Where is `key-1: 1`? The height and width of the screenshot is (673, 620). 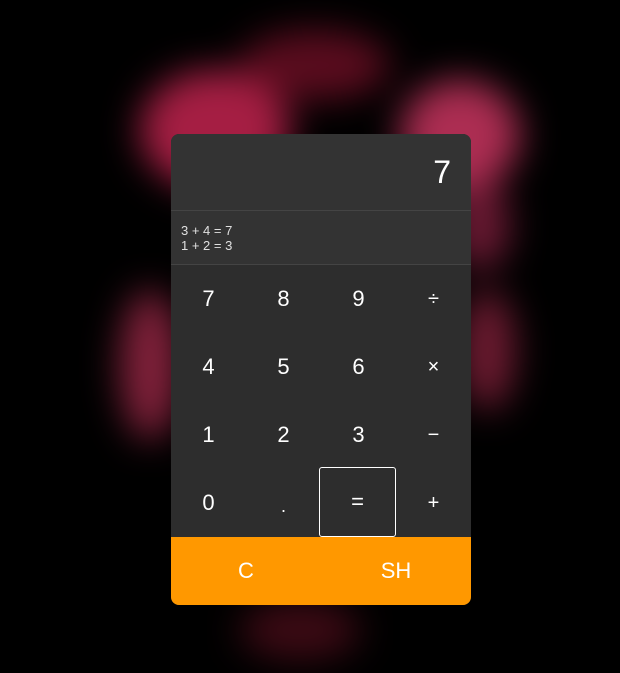
key-1: 1 is located at coordinates (208, 435).